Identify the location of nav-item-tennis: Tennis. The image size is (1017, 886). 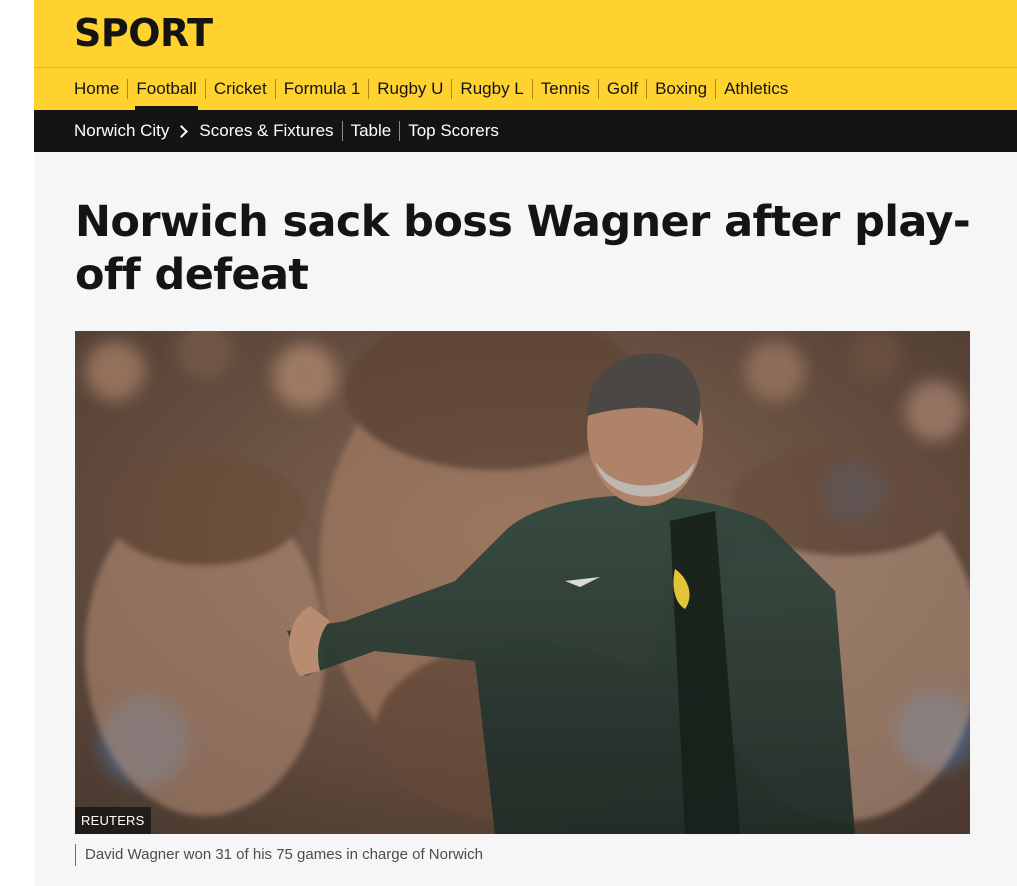
(565, 89).